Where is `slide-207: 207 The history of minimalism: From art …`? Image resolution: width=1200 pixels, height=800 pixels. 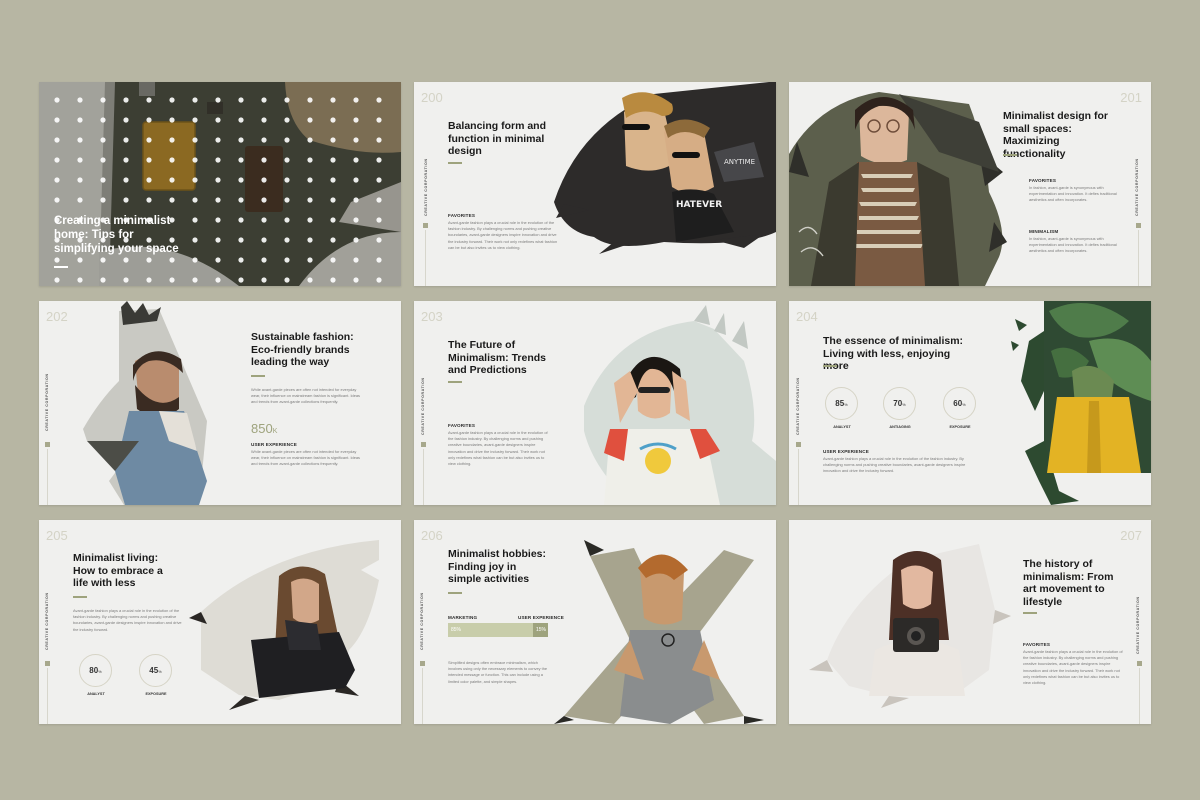 slide-207: 207 The history of minimalism: From art … is located at coordinates (970, 622).